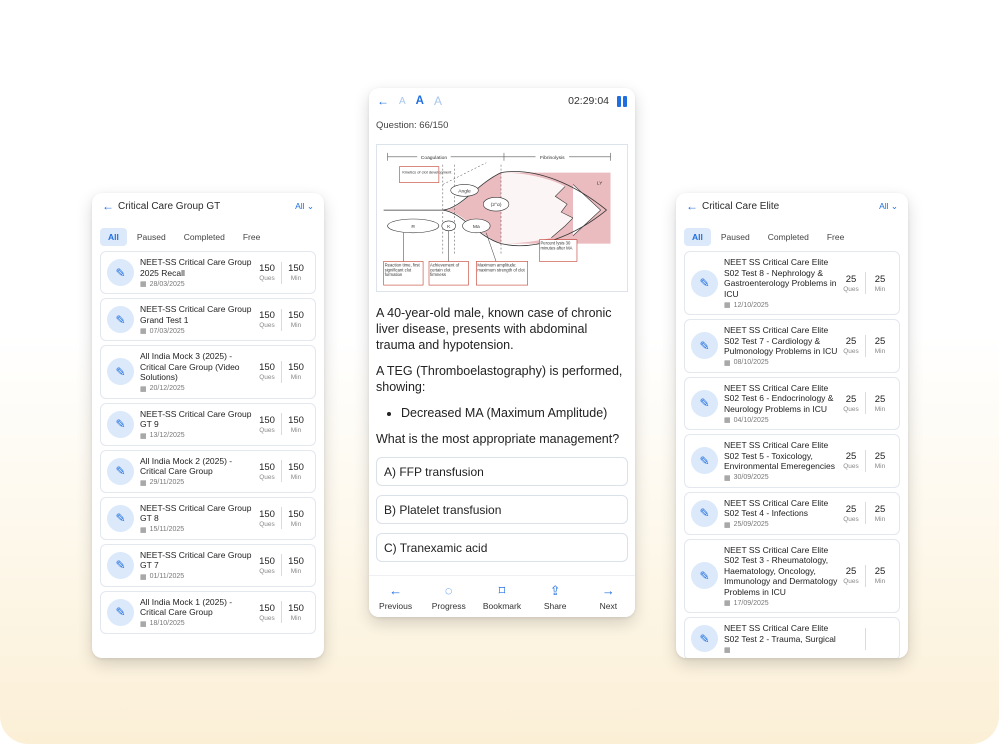  I want to click on progress-button: ◌ Progress, so click(449, 597).